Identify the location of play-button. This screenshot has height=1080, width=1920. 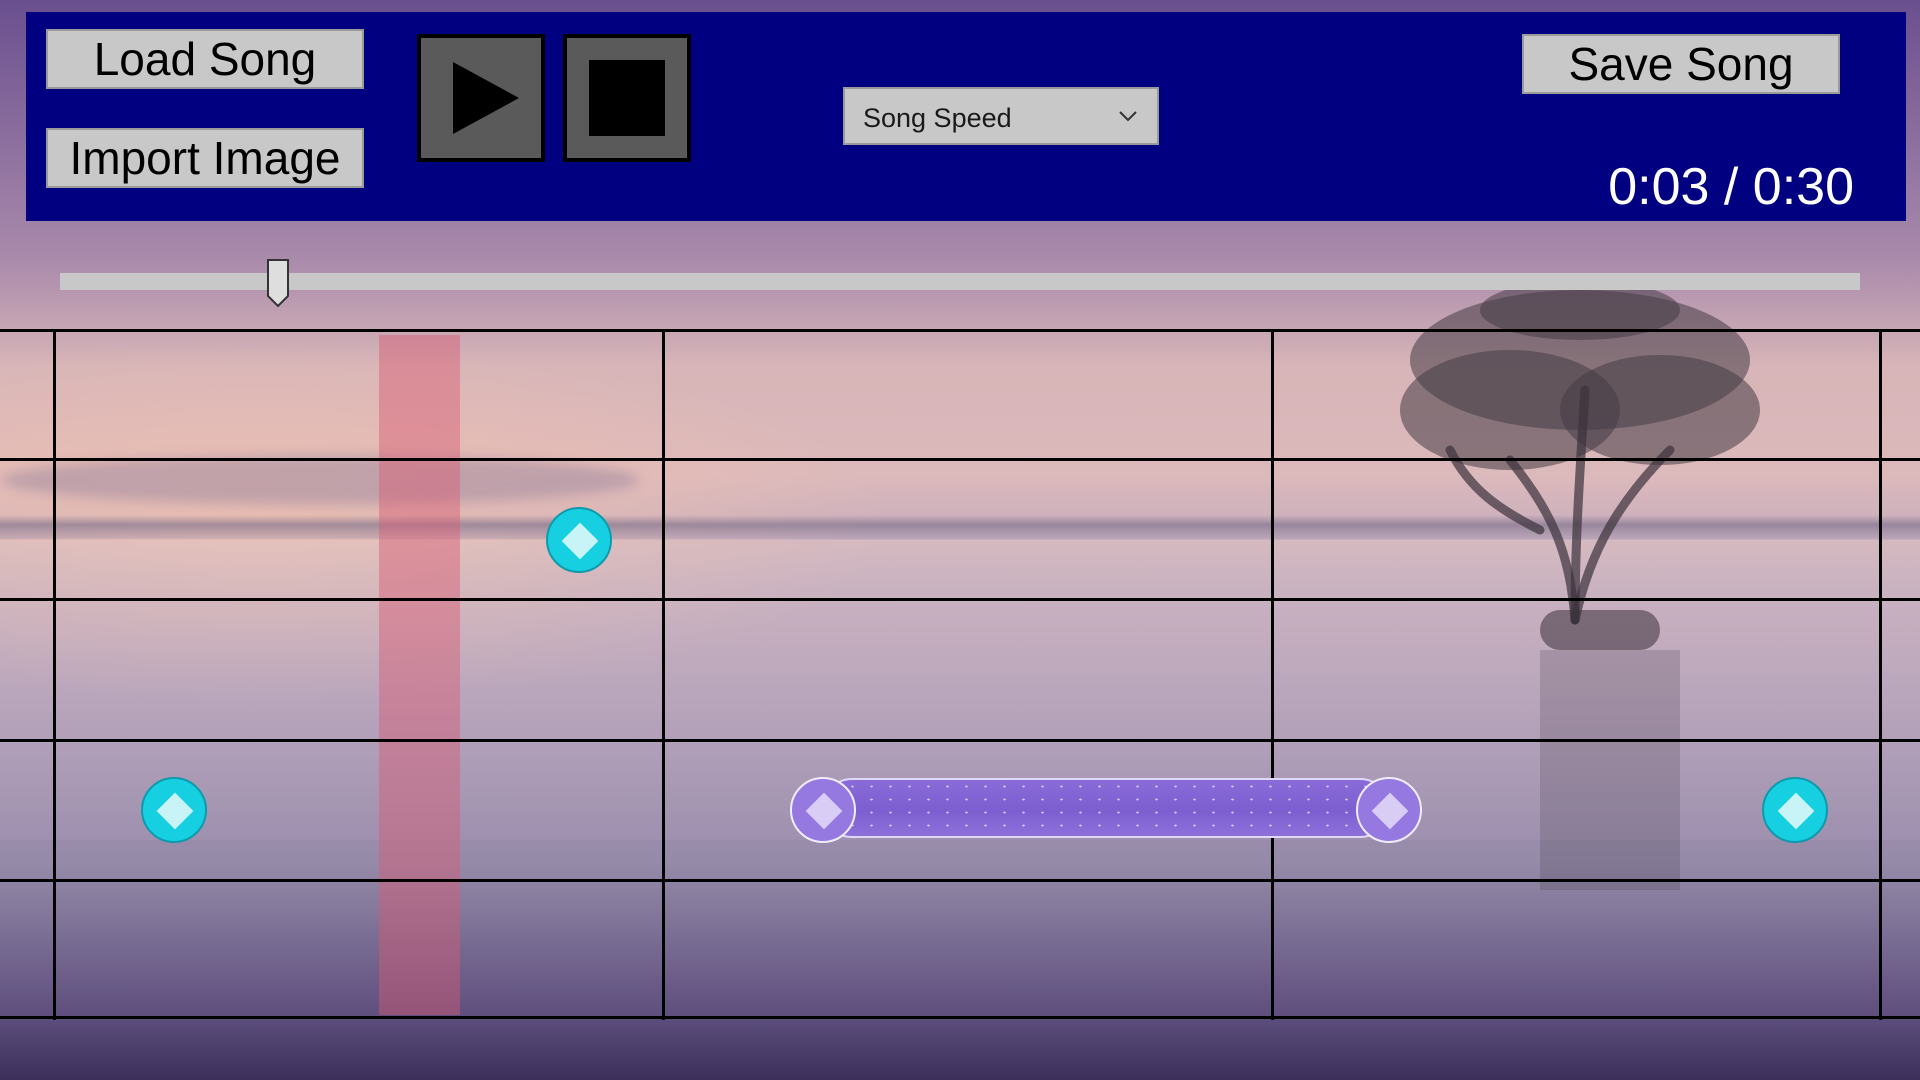
(481, 98).